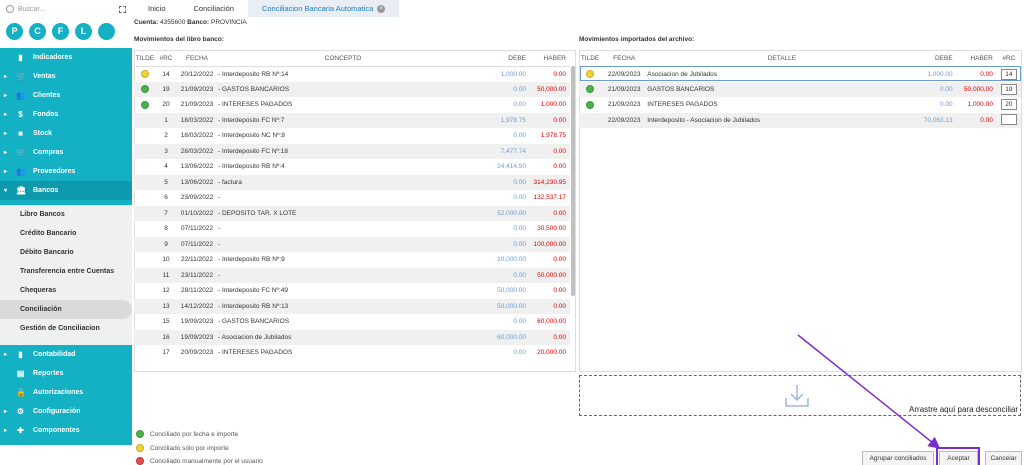  What do you see at coordinates (166, 229) in the screenshot?
I see `rc-cell: 8` at bounding box center [166, 229].